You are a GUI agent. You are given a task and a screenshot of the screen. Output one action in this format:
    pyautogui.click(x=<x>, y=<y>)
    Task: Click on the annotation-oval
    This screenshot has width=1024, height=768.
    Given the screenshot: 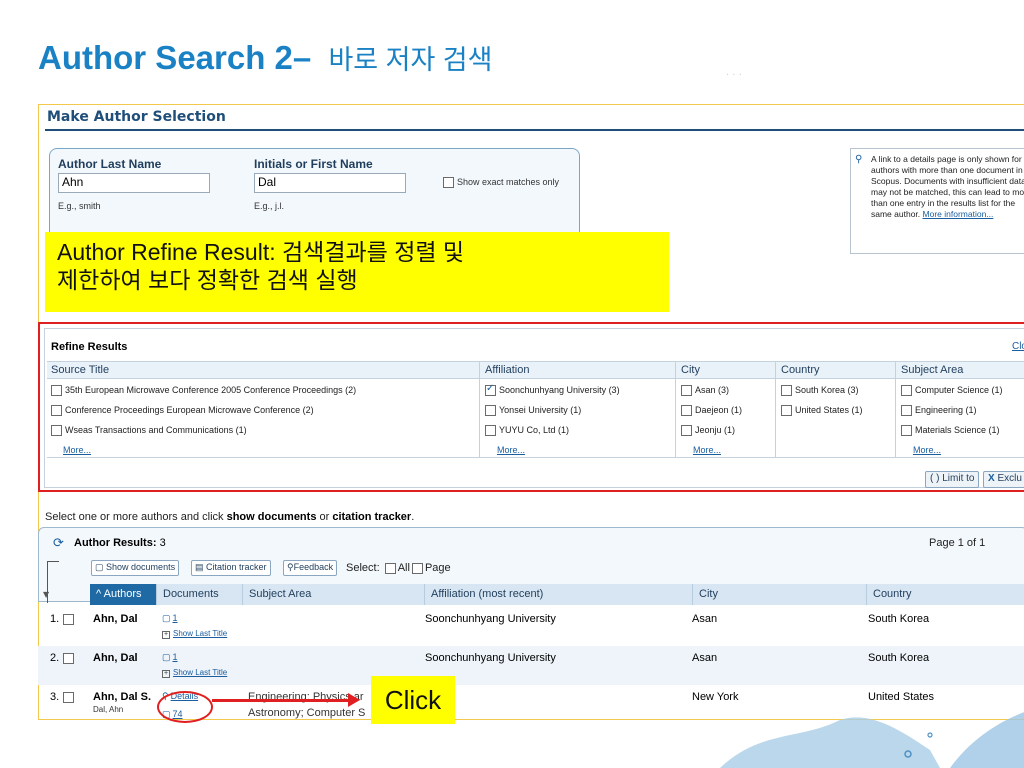 What is the action you would take?
    pyautogui.click(x=185, y=707)
    